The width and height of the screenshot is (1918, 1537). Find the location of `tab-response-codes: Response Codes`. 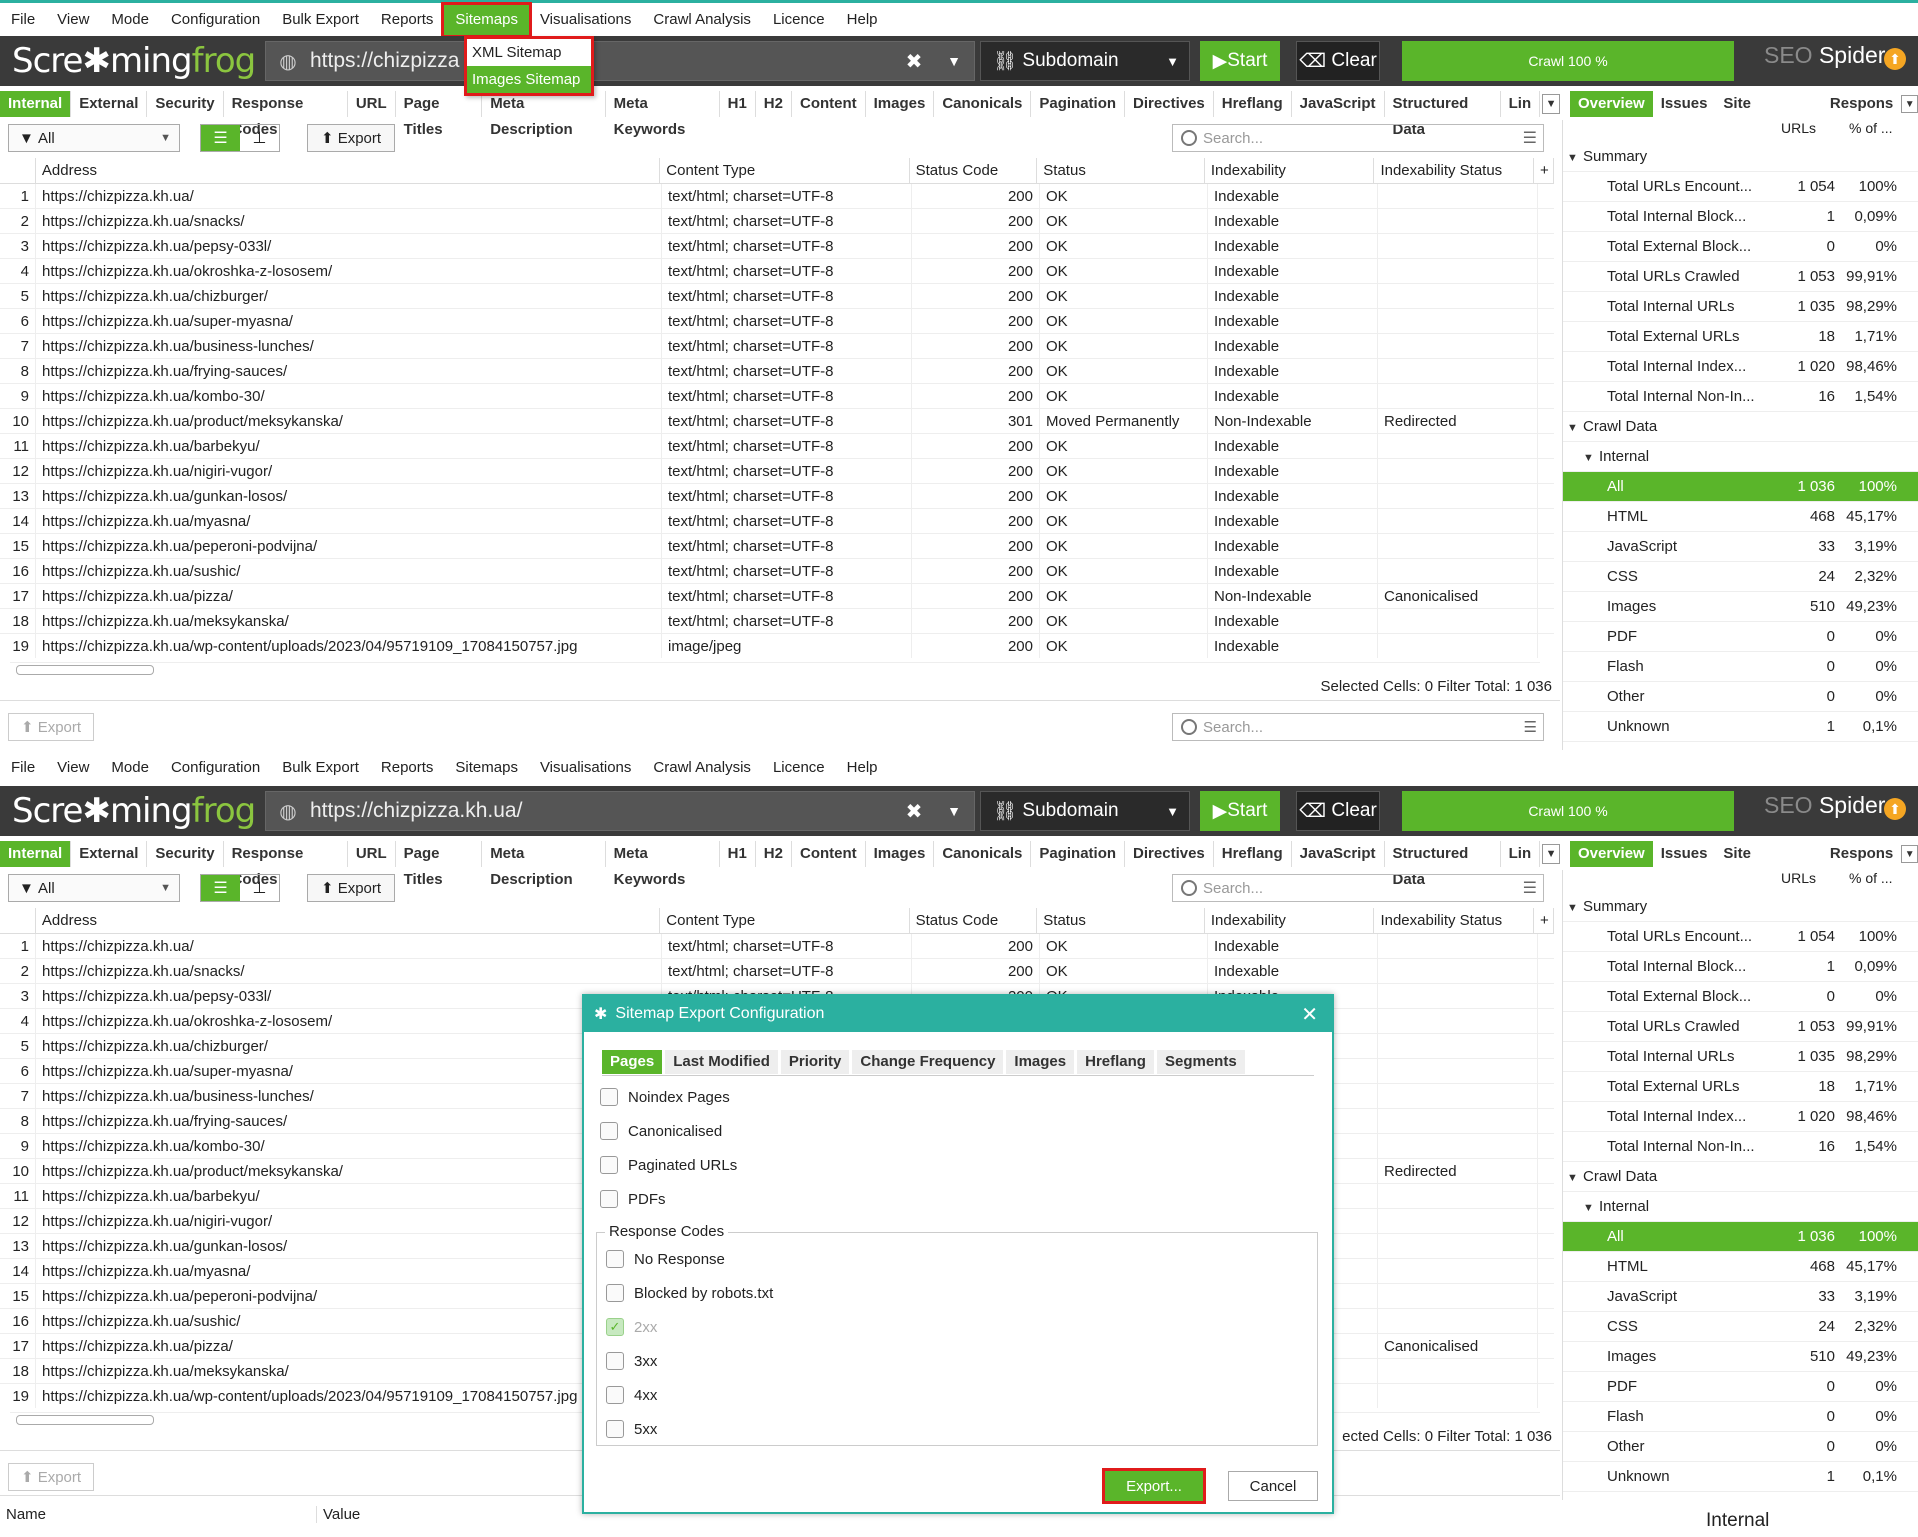

tab-response-codes: Response Codes is located at coordinates (286, 114).